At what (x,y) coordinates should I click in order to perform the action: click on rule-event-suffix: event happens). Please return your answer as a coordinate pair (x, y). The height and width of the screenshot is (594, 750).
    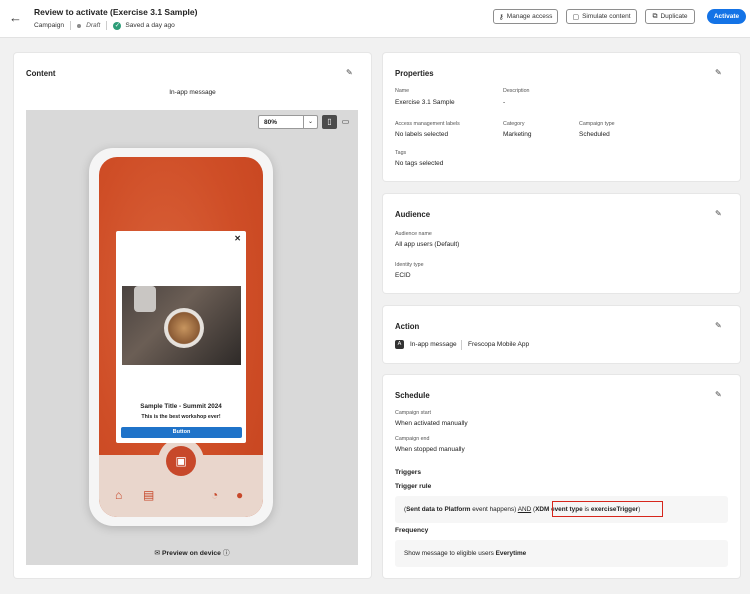
    Looking at the image, I should click on (494, 509).